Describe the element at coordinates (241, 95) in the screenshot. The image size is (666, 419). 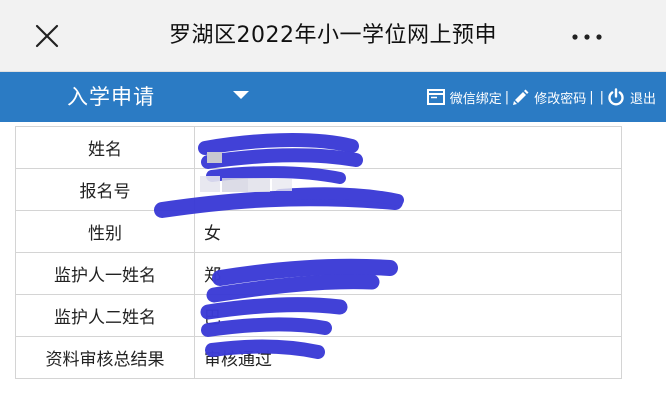
I see `caret-down-icon` at that location.